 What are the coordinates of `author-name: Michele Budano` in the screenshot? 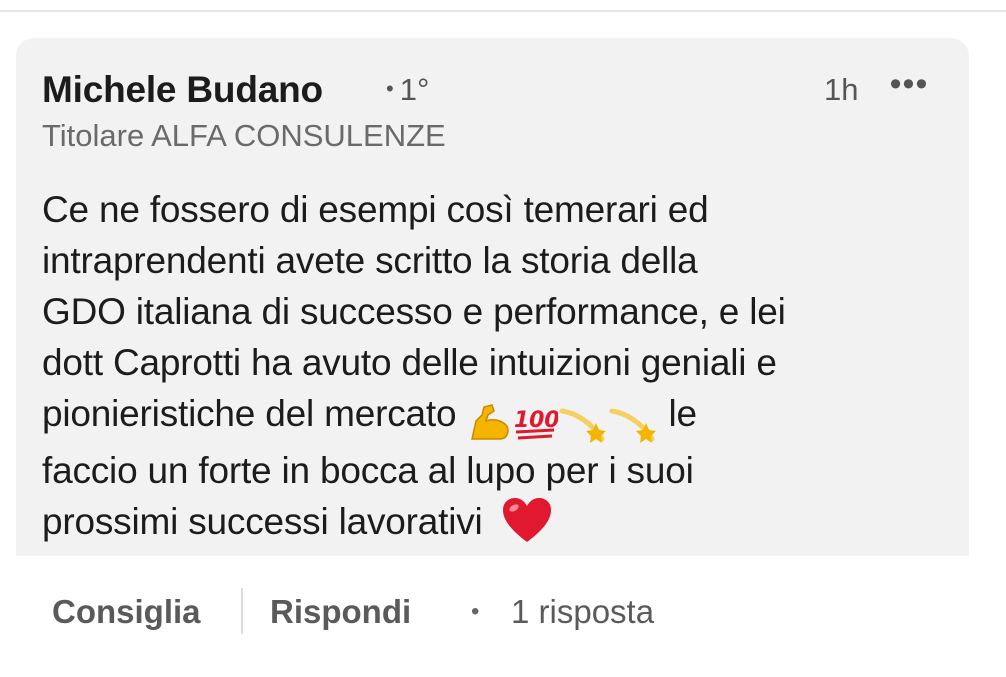 It's located at (182, 90).